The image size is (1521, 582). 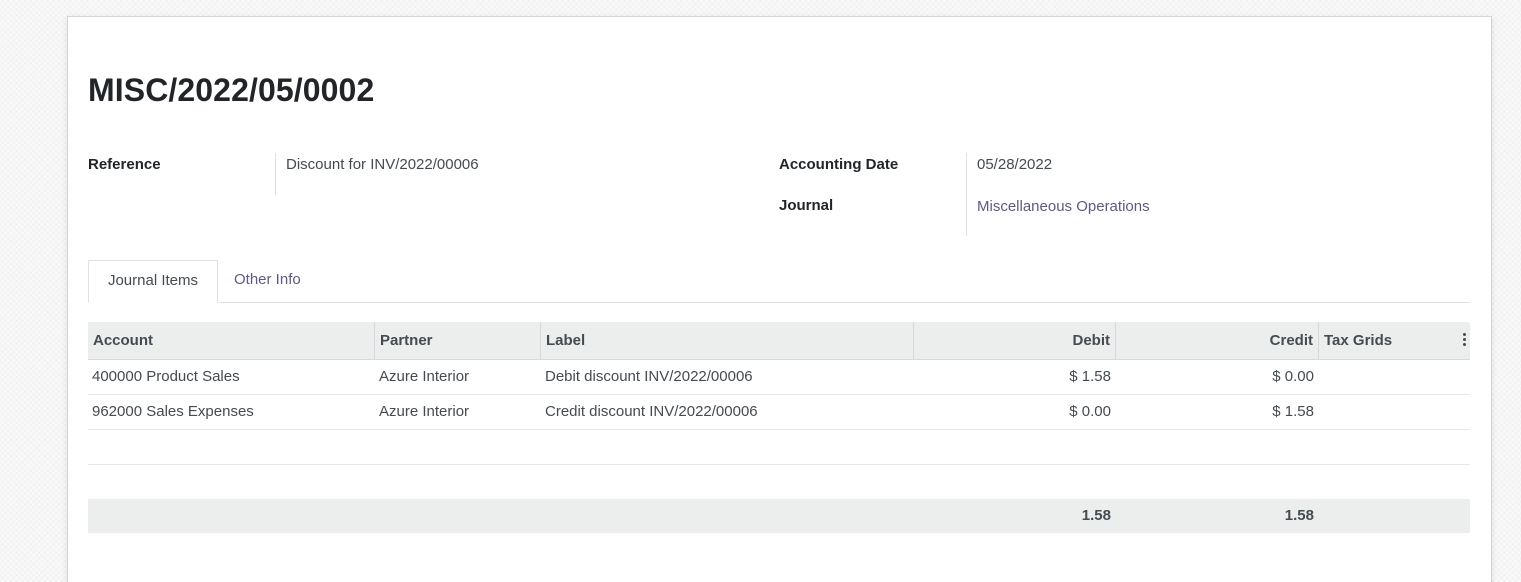 I want to click on table-footer-totals: 1.58 1.58, so click(x=779, y=516).